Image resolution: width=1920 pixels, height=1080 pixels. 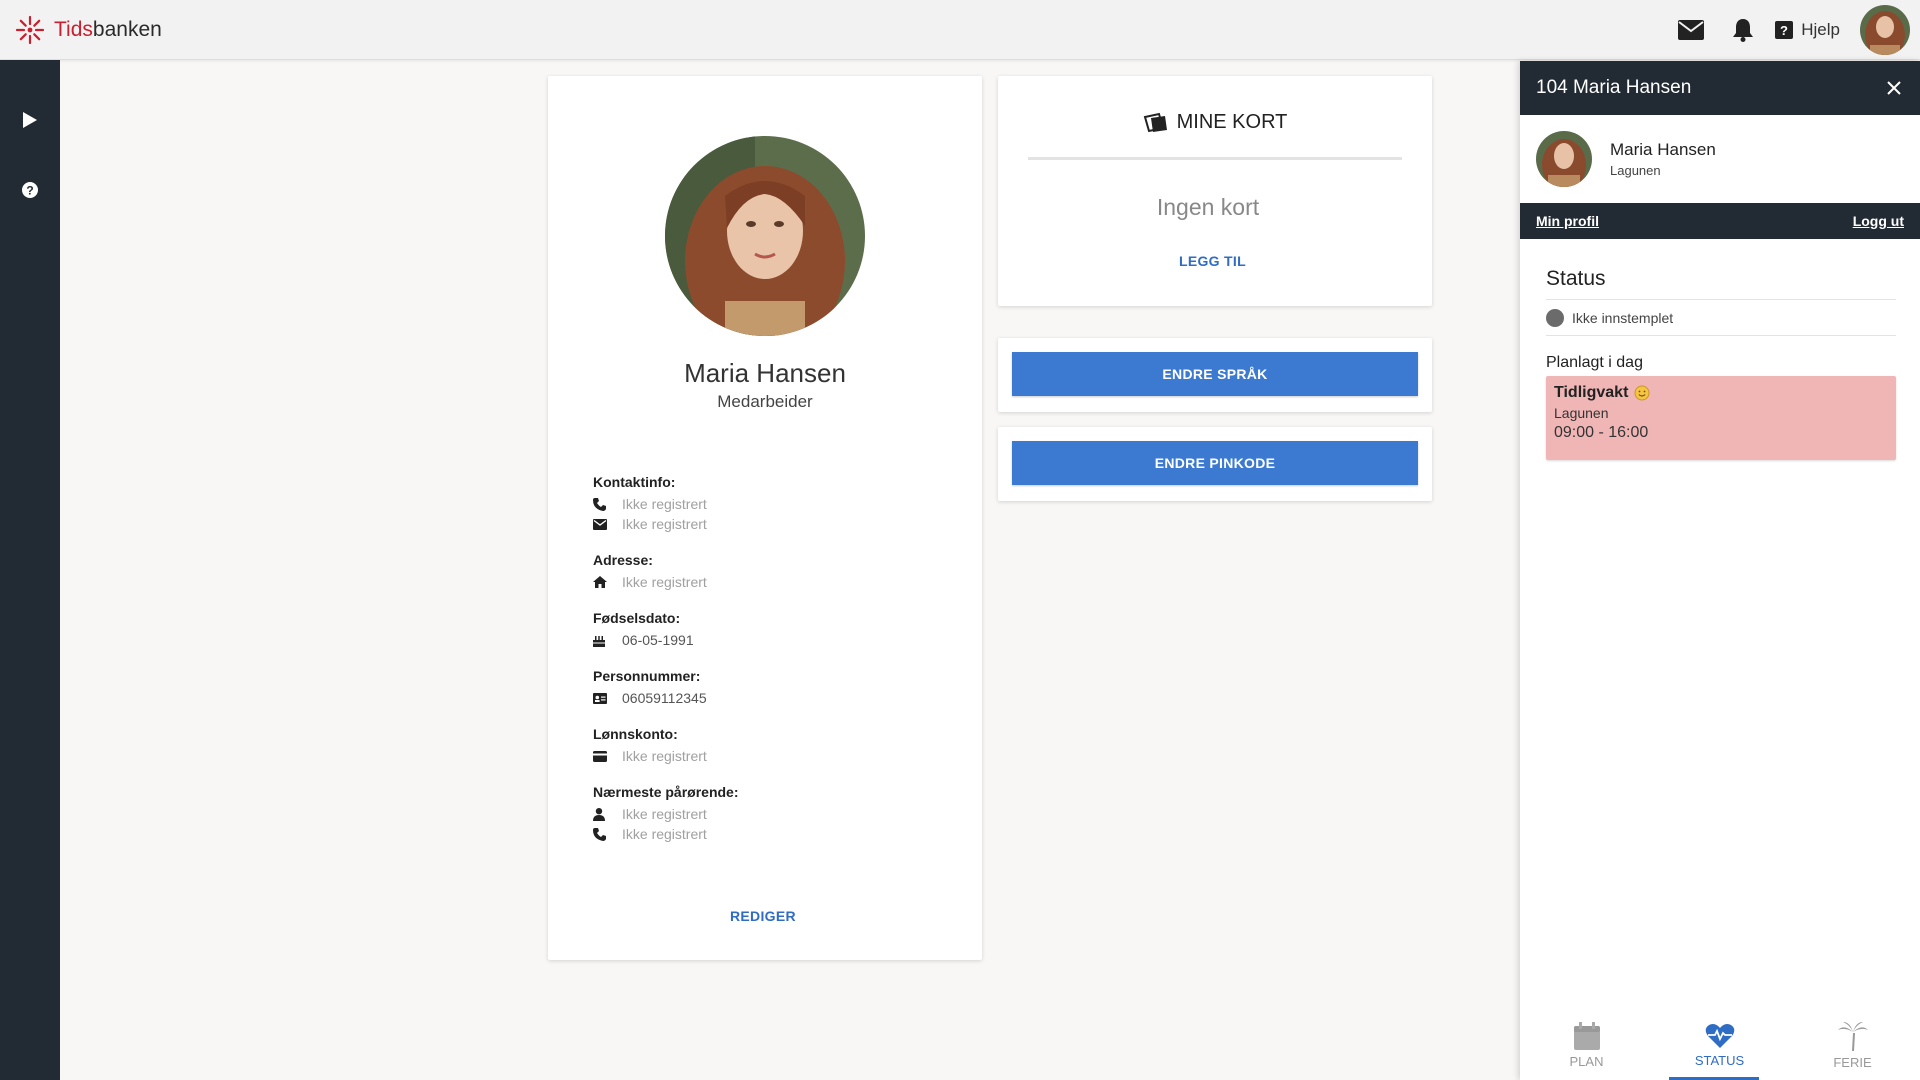 I want to click on nav-plan-label: PLAN, so click(x=1586, y=1061).